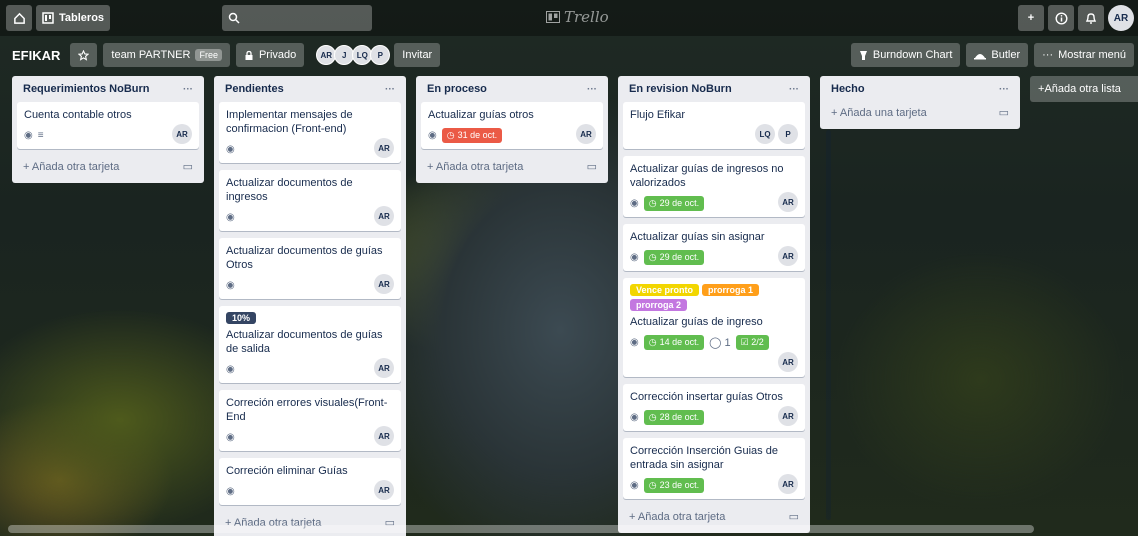 Image resolution: width=1138 pixels, height=536 pixels. What do you see at coordinates (166, 55) in the screenshot?
I see `team-button: team PARTNER Free` at bounding box center [166, 55].